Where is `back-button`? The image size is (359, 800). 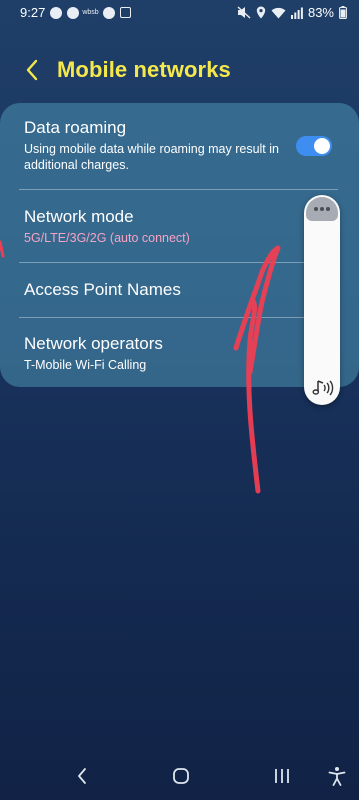
back-button is located at coordinates (32, 70).